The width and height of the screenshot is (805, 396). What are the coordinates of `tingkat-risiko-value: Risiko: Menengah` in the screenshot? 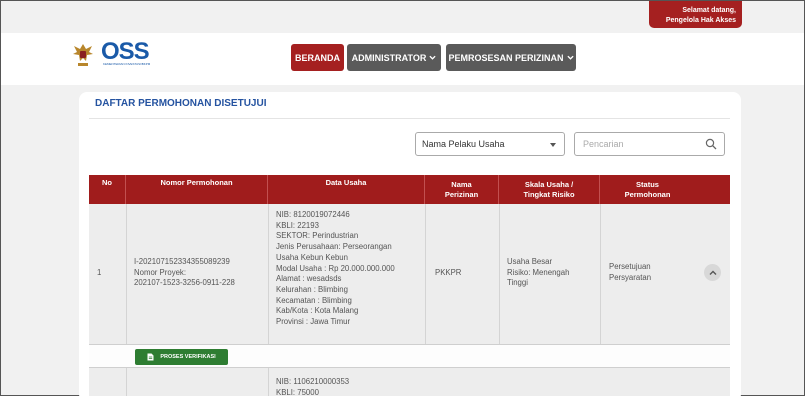 It's located at (538, 272).